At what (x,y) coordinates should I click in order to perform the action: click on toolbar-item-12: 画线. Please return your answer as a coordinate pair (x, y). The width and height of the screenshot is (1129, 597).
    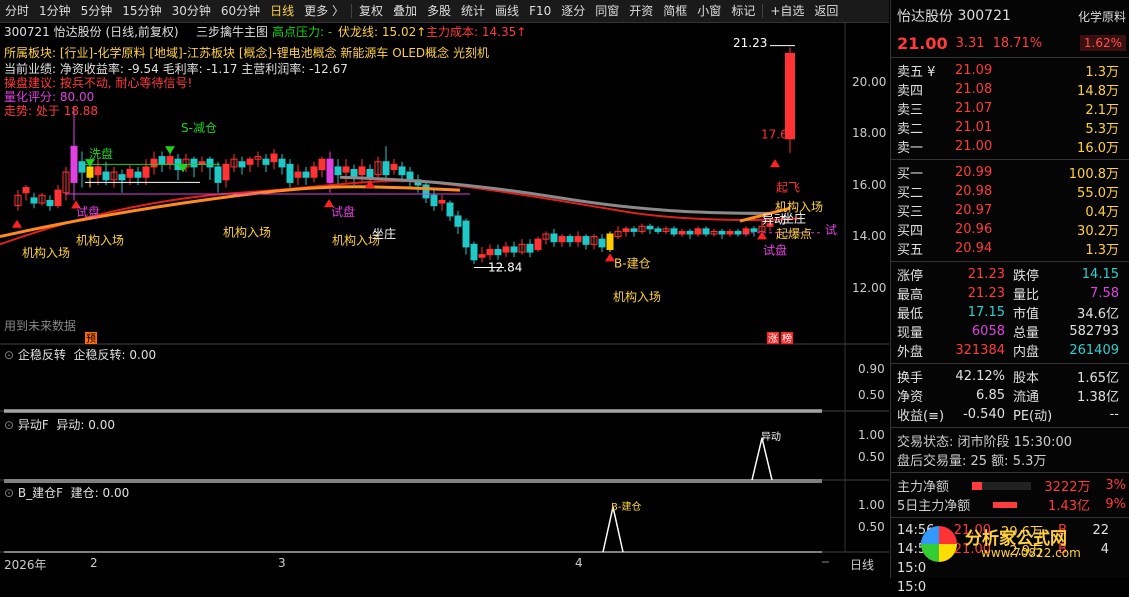
    Looking at the image, I should click on (507, 11).